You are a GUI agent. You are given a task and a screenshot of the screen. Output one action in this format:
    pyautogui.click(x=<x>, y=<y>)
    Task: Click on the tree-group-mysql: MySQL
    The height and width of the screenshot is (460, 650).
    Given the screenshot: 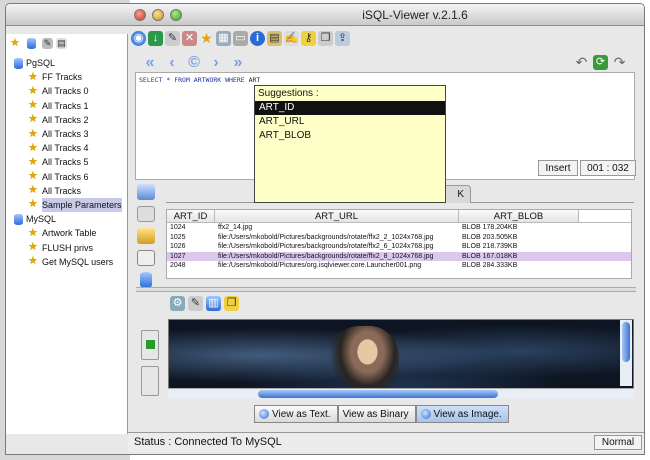 What is the action you would take?
    pyautogui.click(x=67, y=219)
    